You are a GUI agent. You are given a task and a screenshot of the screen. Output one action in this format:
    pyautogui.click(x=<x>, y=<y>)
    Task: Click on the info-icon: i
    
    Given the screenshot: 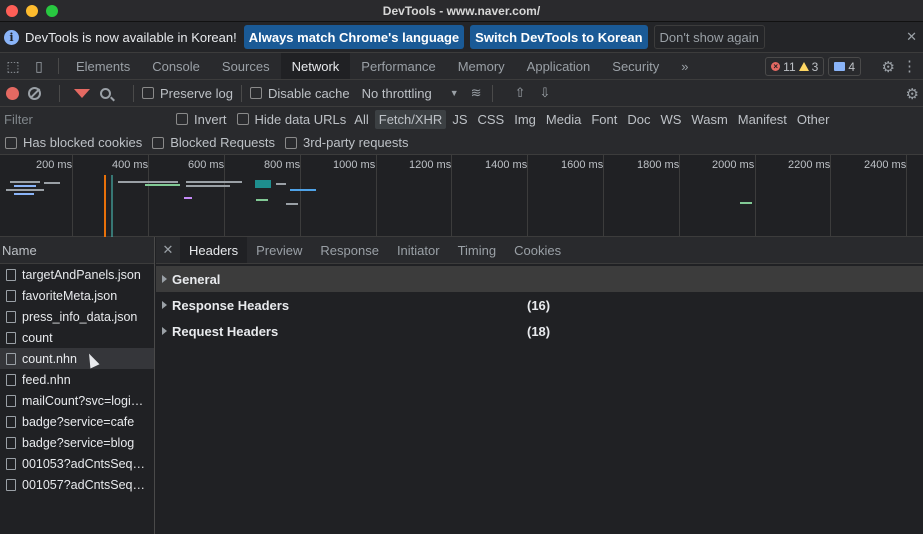 What is the action you would take?
    pyautogui.click(x=11, y=37)
    